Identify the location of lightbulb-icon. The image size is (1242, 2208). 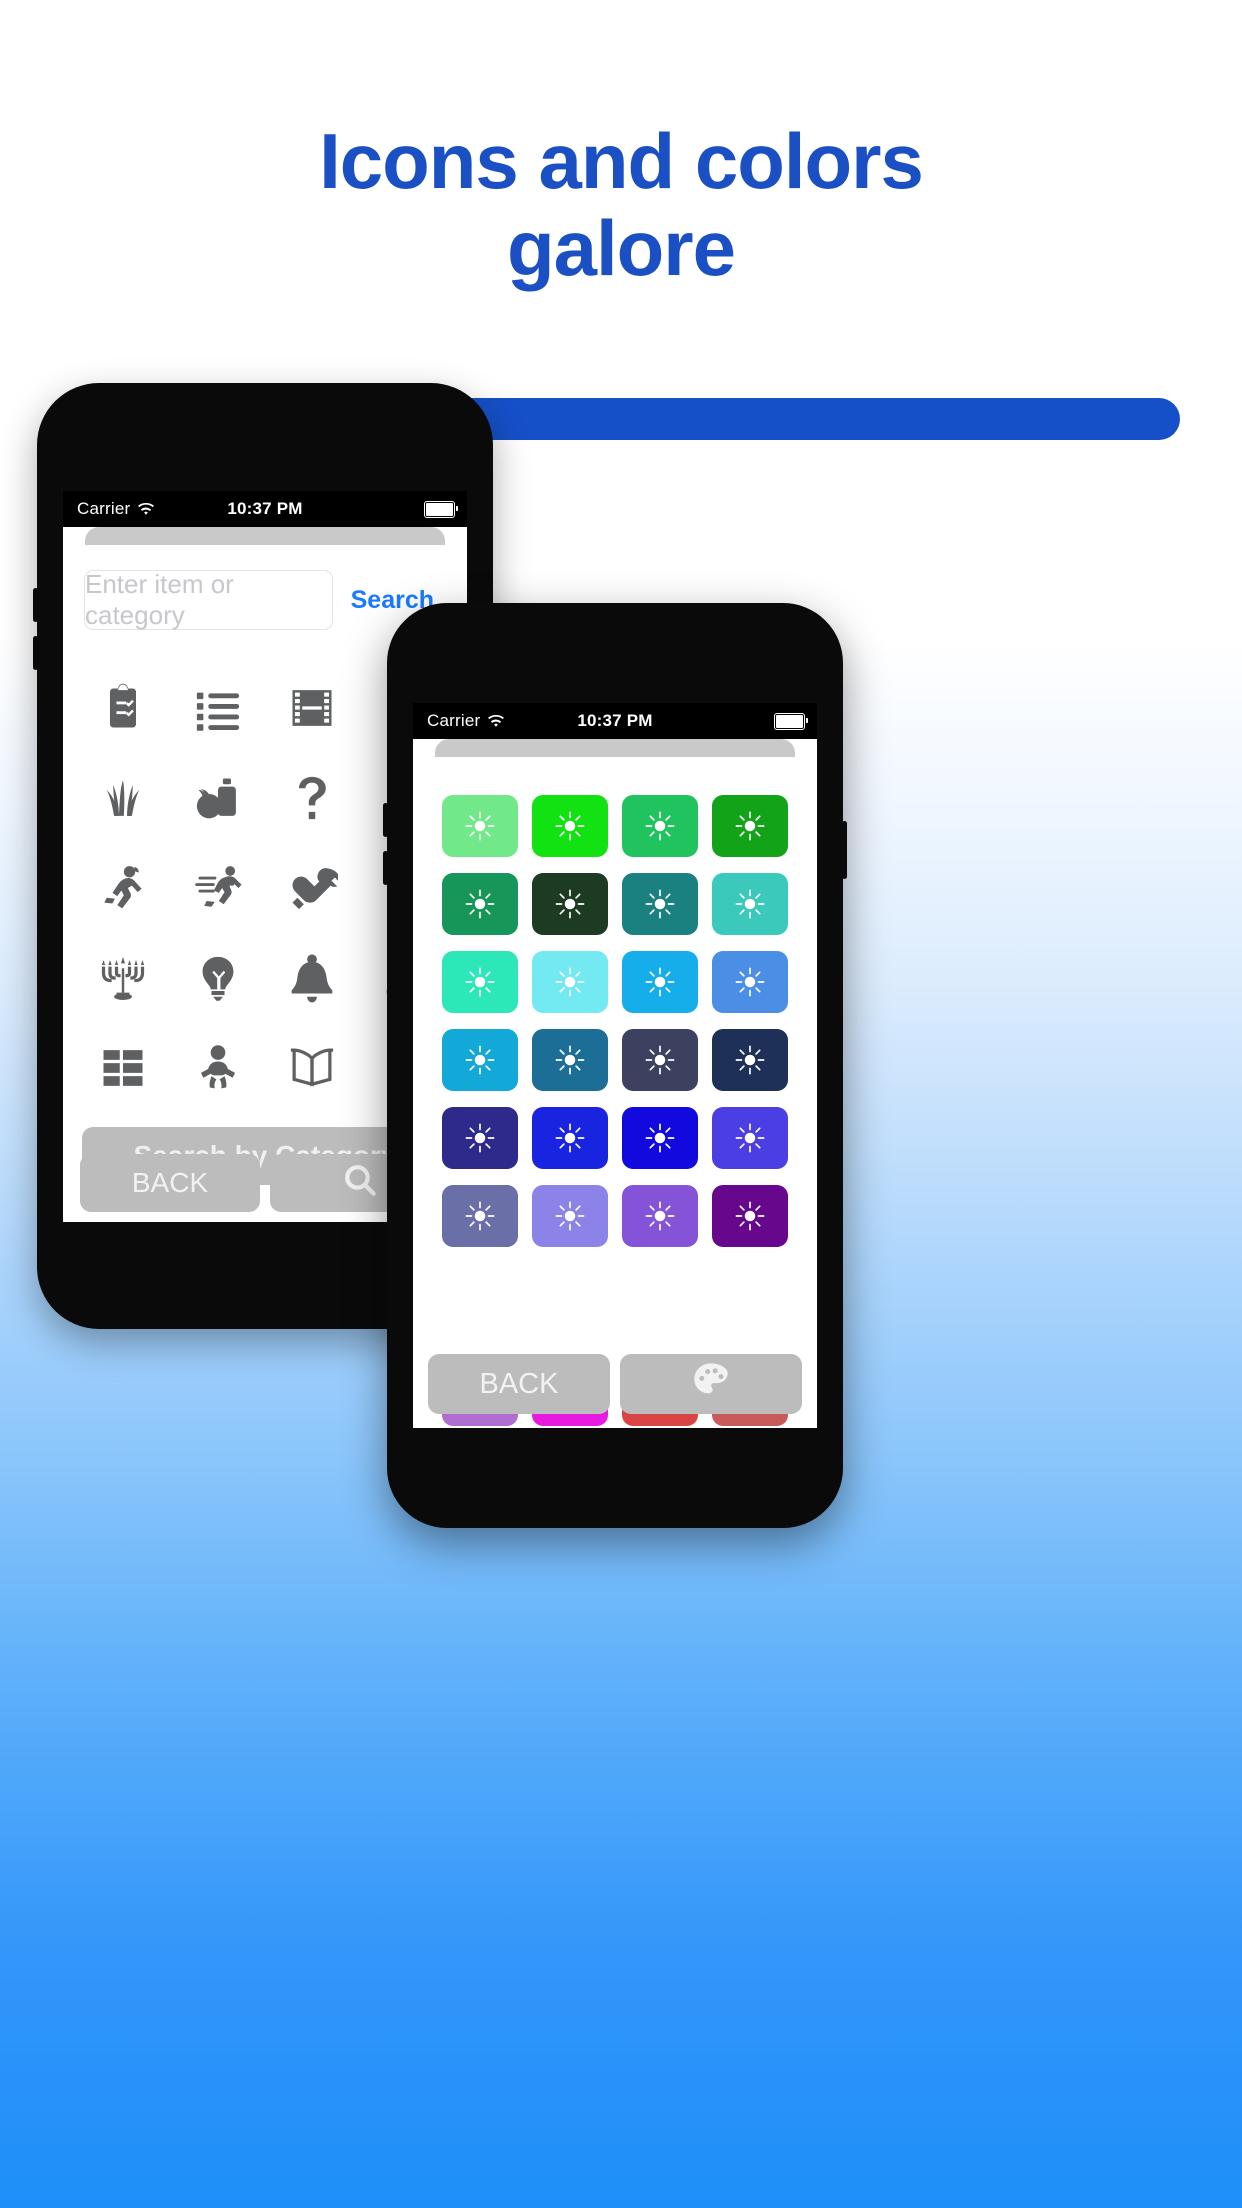
(218, 980).